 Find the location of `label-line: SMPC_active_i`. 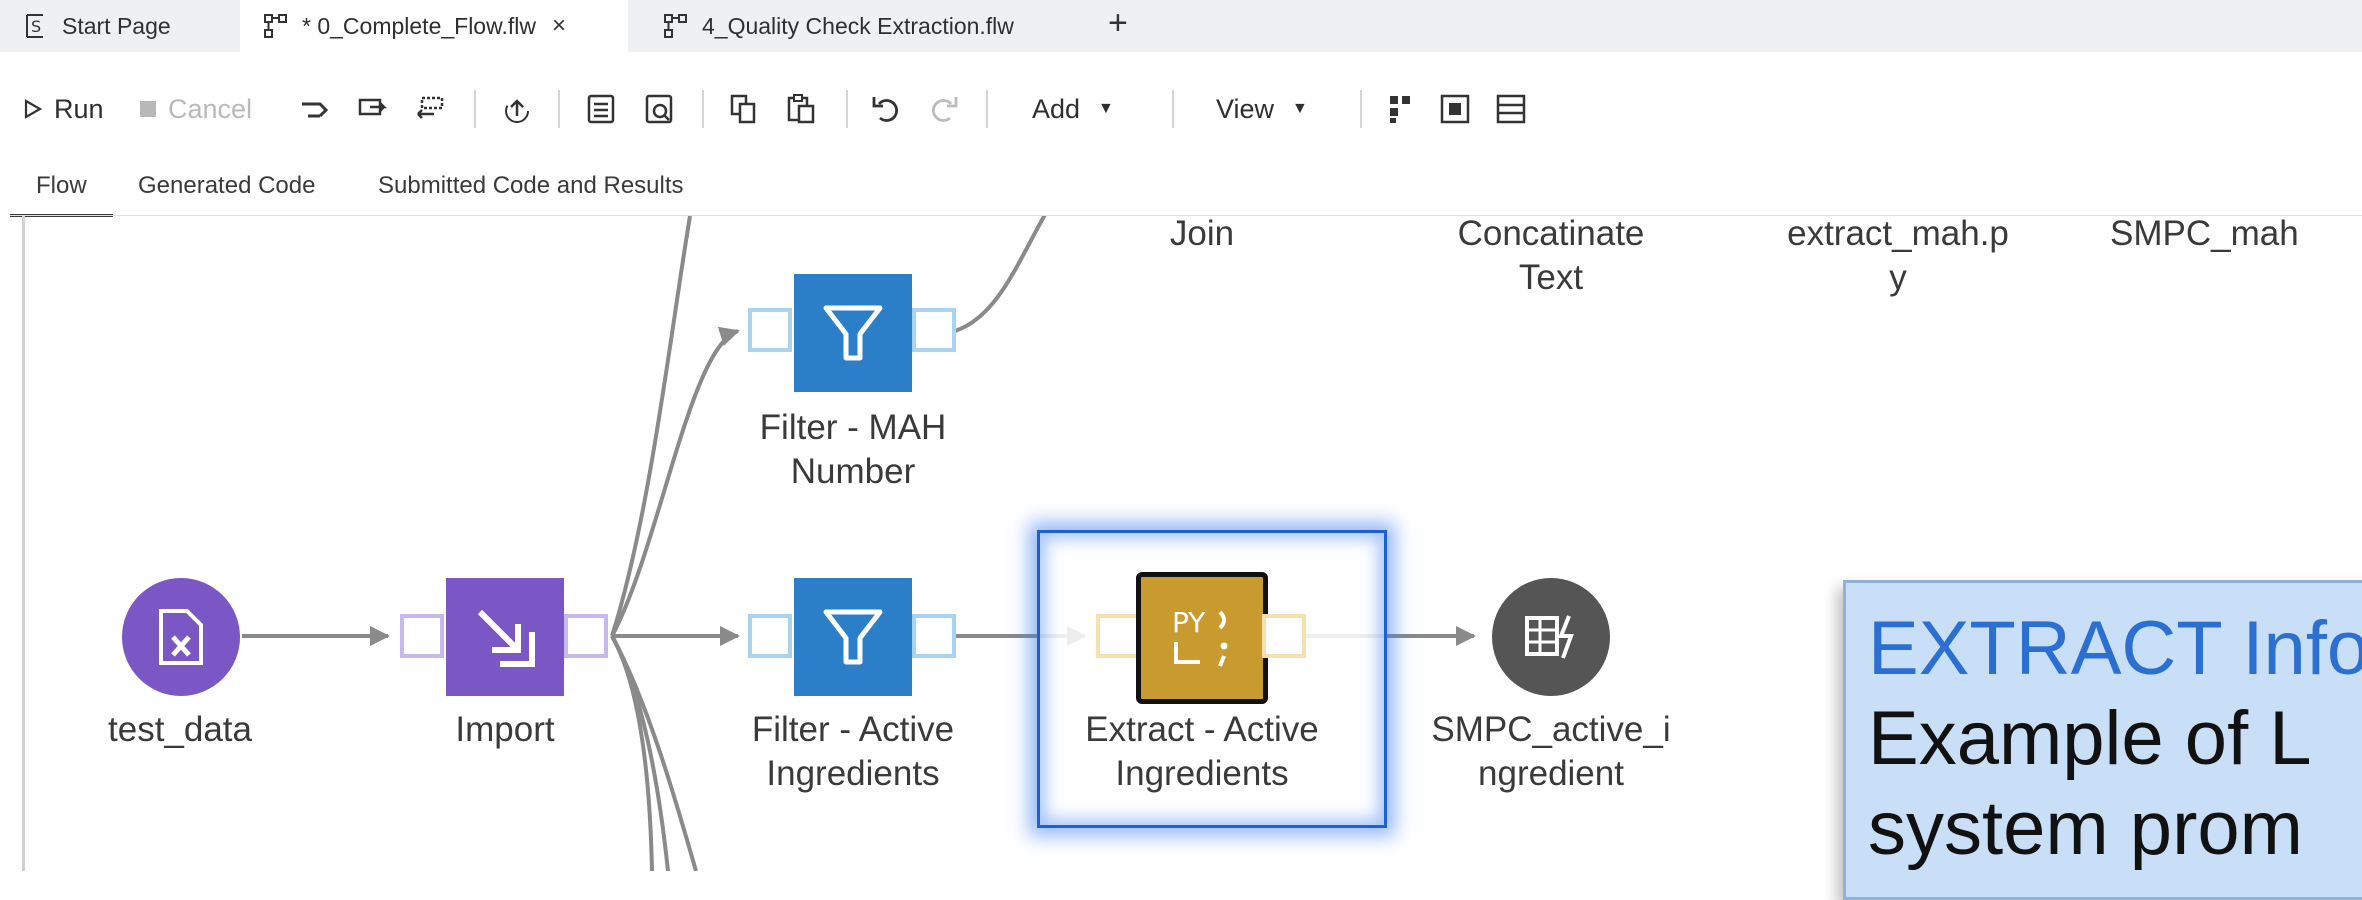

label-line: SMPC_active_i is located at coordinates (1551, 729).